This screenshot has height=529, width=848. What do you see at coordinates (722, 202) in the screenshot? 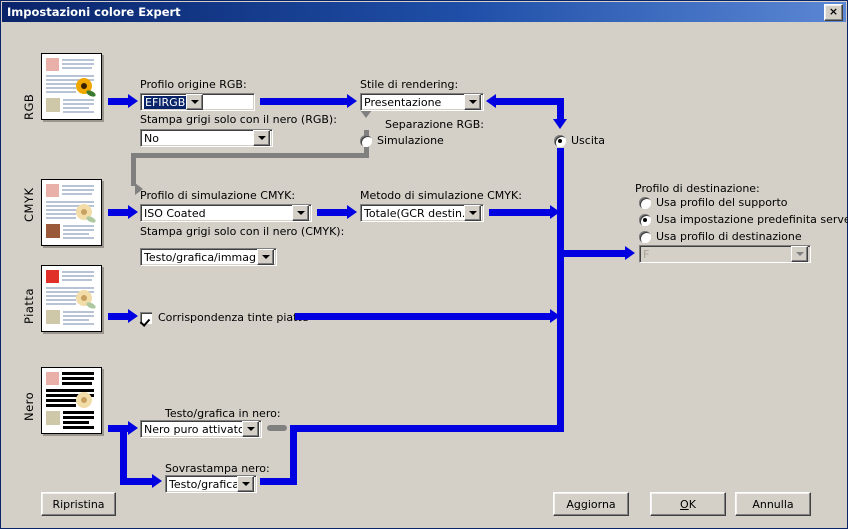
I see `destination-option-label-media: Usa profilo del supporto` at bounding box center [722, 202].